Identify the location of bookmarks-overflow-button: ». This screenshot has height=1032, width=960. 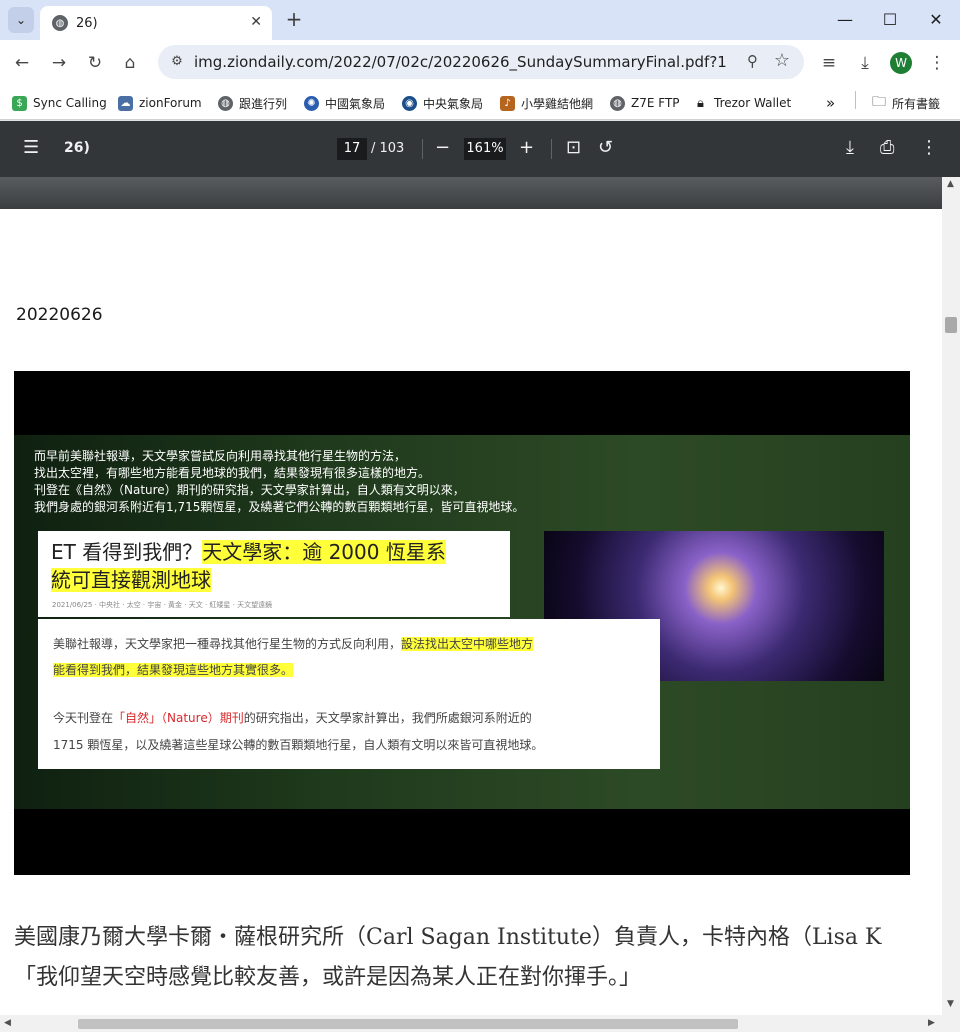
(830, 103).